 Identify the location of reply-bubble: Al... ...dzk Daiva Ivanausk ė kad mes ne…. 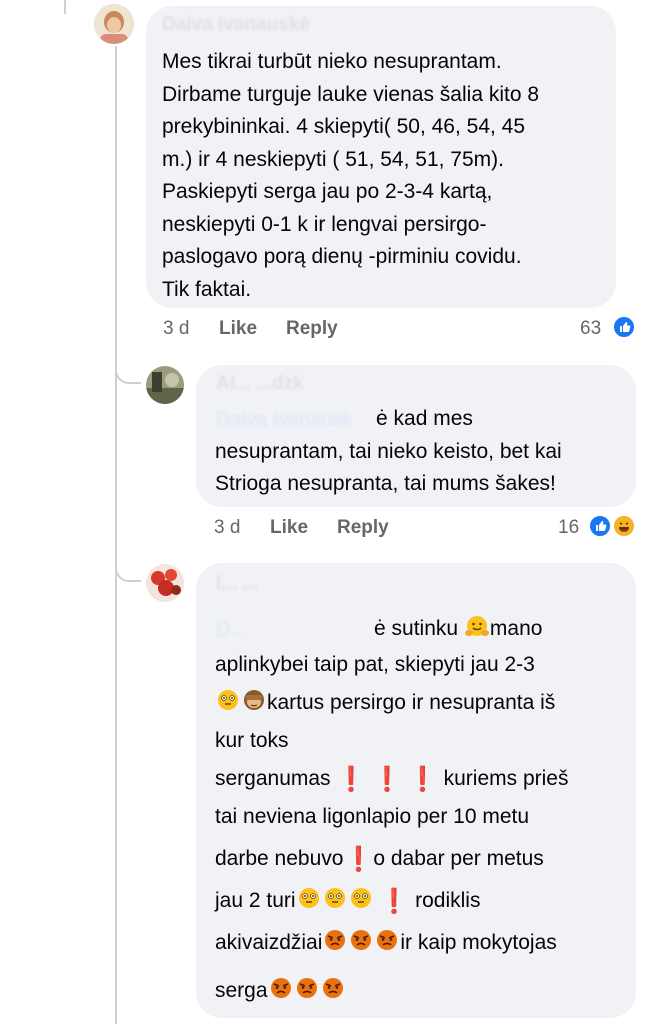
(416, 436).